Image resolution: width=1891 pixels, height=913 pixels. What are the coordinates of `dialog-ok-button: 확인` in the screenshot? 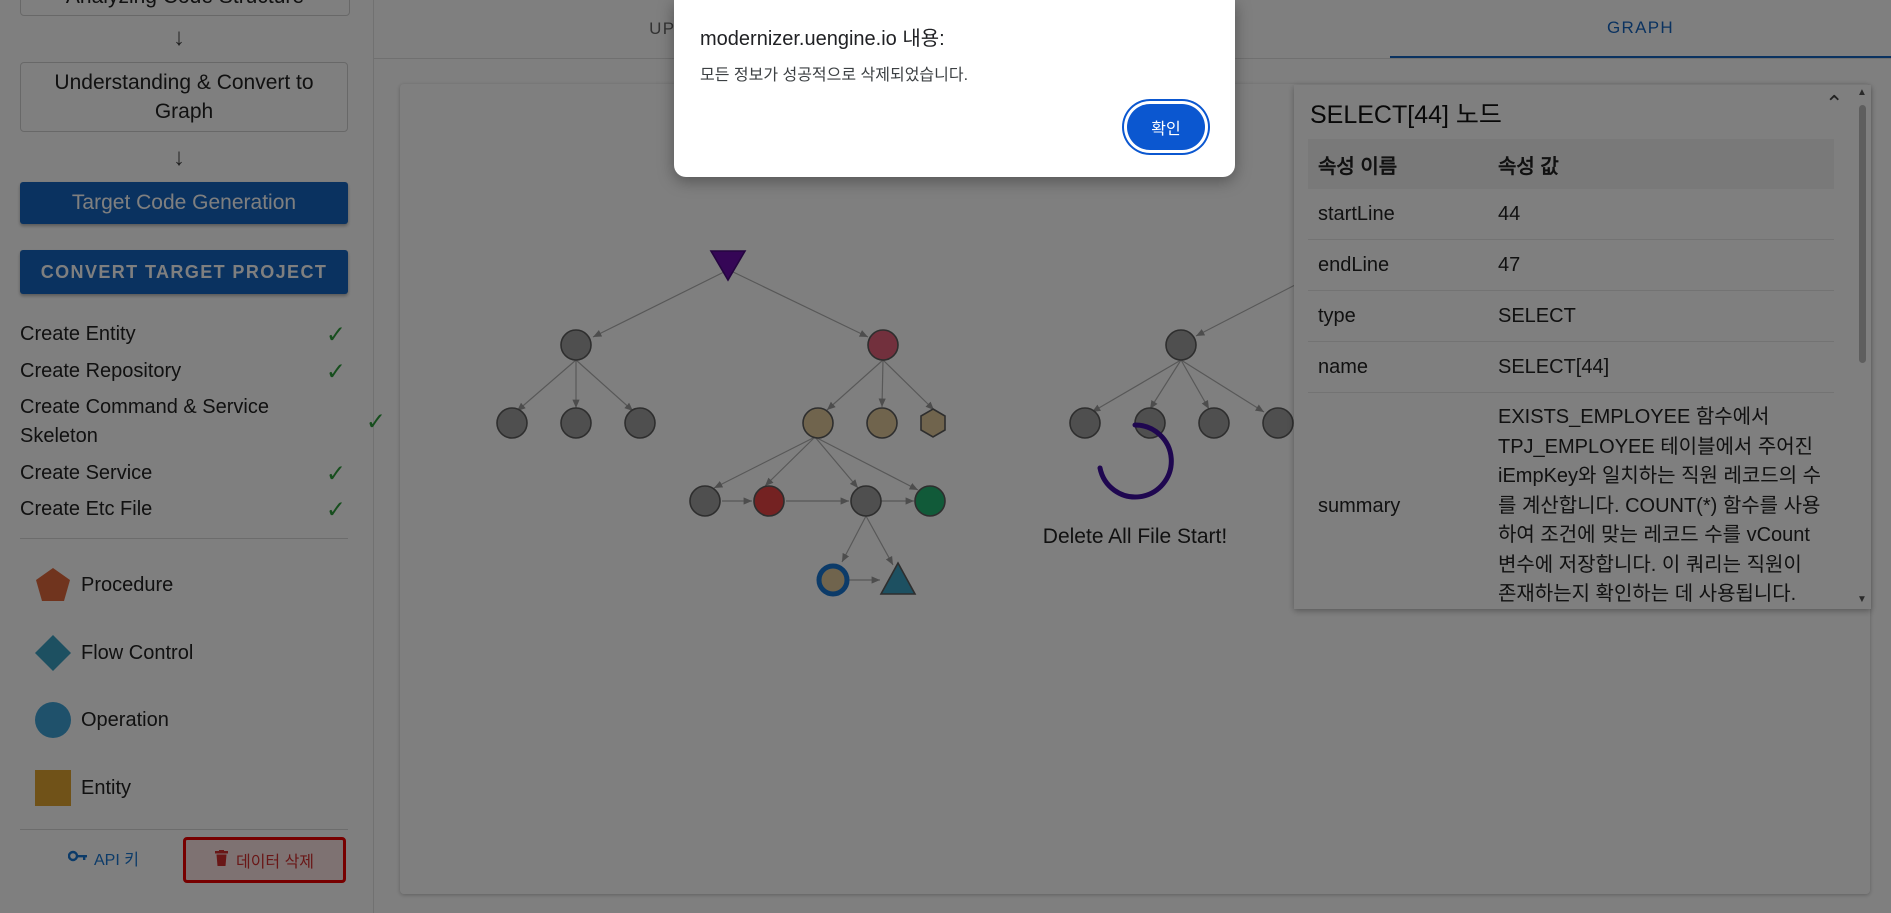 It's located at (1166, 127).